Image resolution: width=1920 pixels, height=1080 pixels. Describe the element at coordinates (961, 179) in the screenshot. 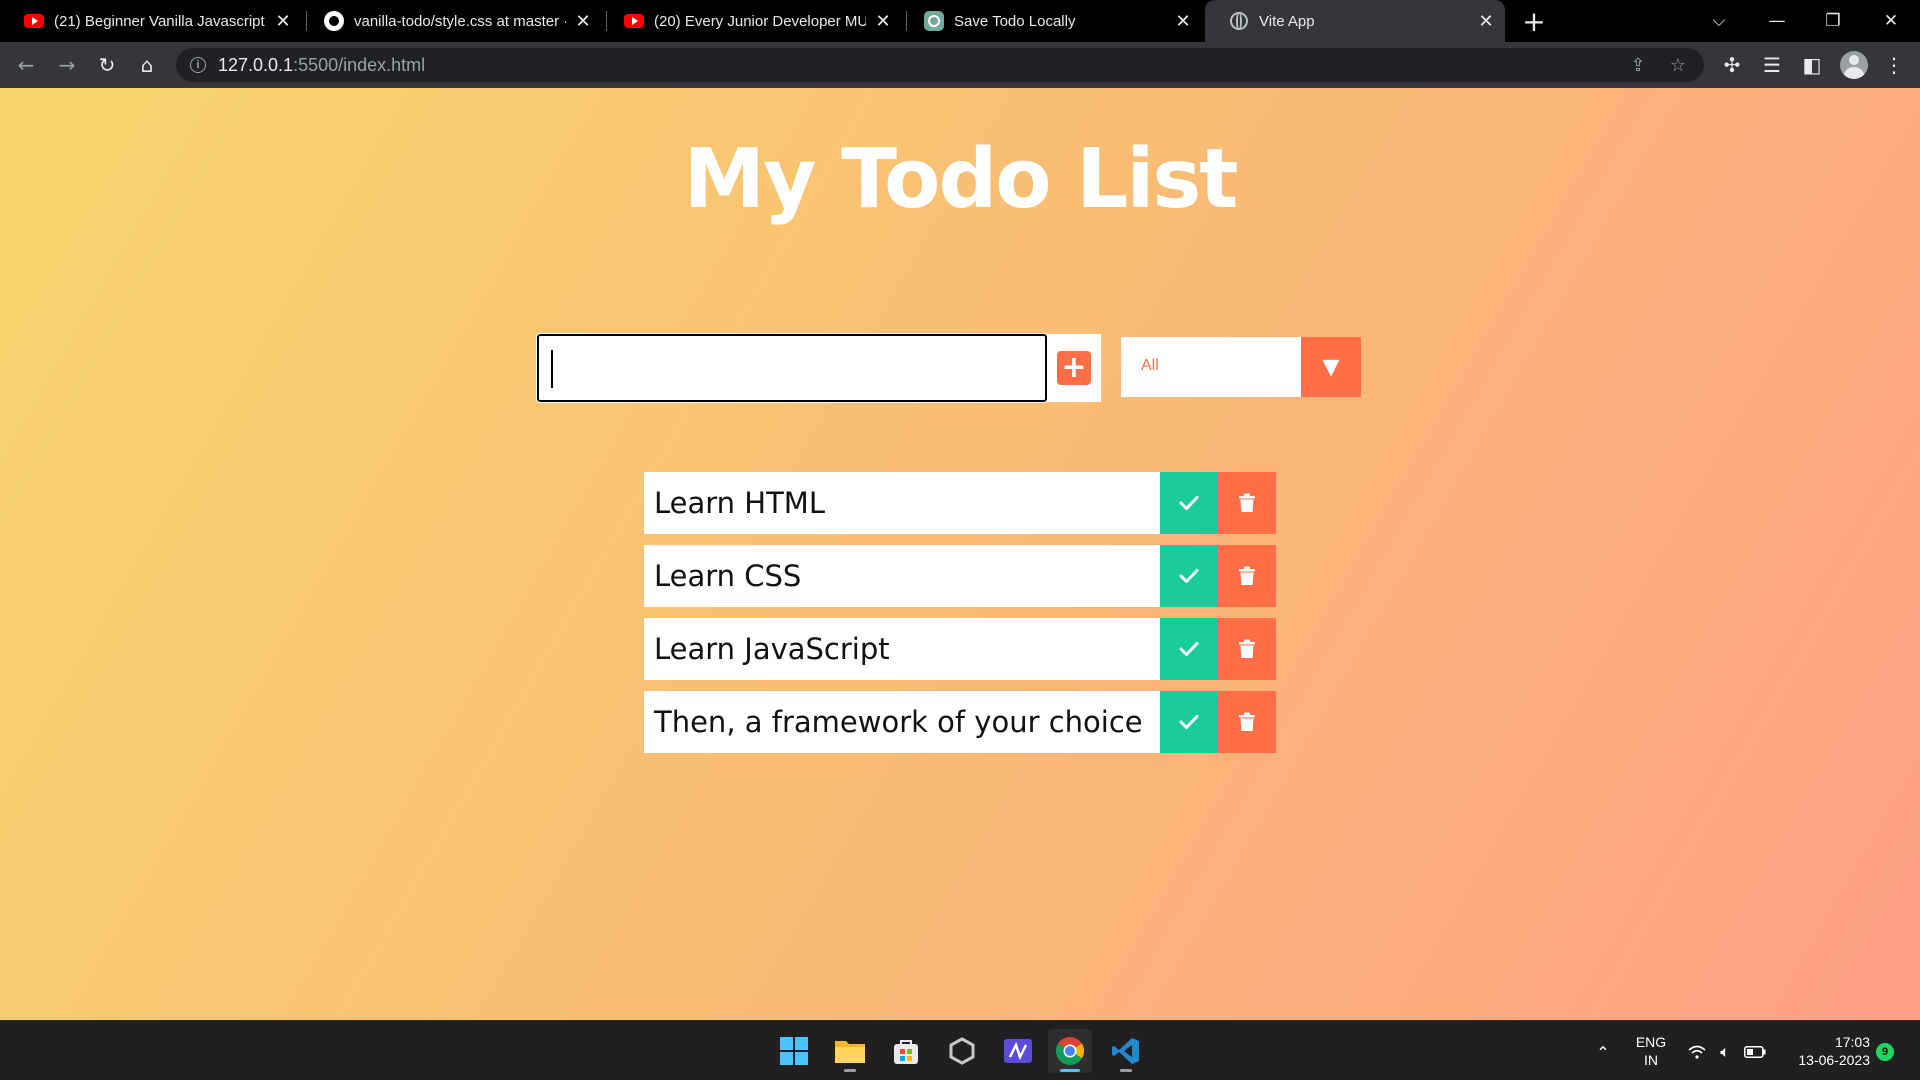

I see `page-title: My Todo List` at that location.